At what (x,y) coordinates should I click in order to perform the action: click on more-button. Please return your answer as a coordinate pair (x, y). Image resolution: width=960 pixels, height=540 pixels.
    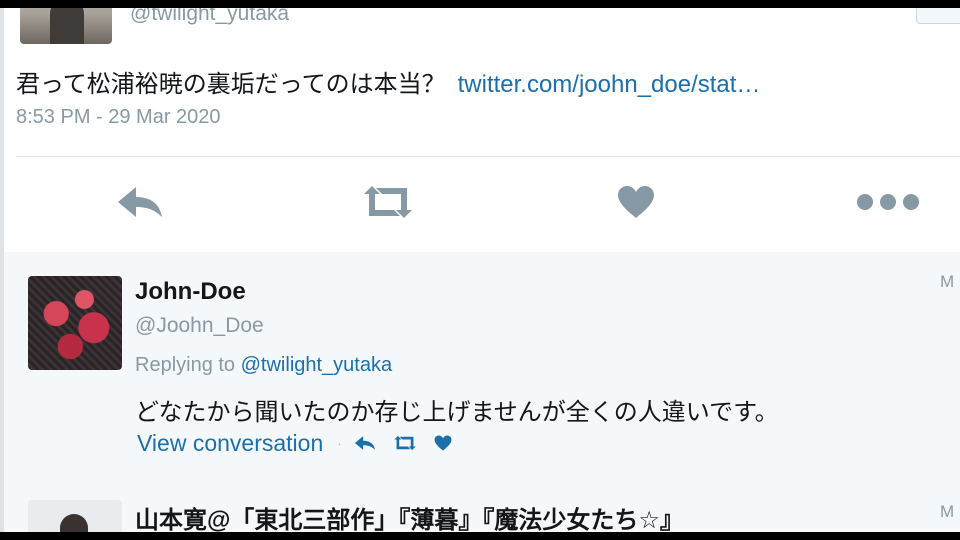
    Looking at the image, I should click on (888, 202).